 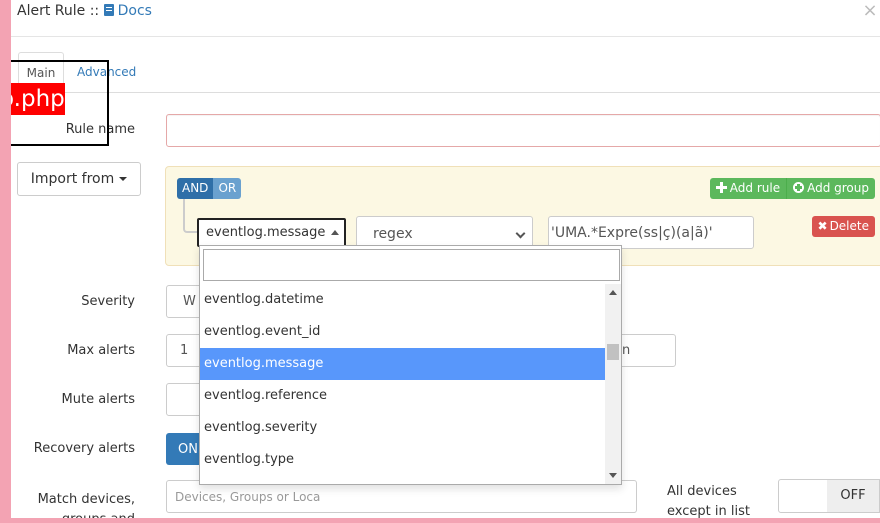 What do you see at coordinates (84, 448) in the screenshot?
I see `recovery-alerts-label: Recovery alerts` at bounding box center [84, 448].